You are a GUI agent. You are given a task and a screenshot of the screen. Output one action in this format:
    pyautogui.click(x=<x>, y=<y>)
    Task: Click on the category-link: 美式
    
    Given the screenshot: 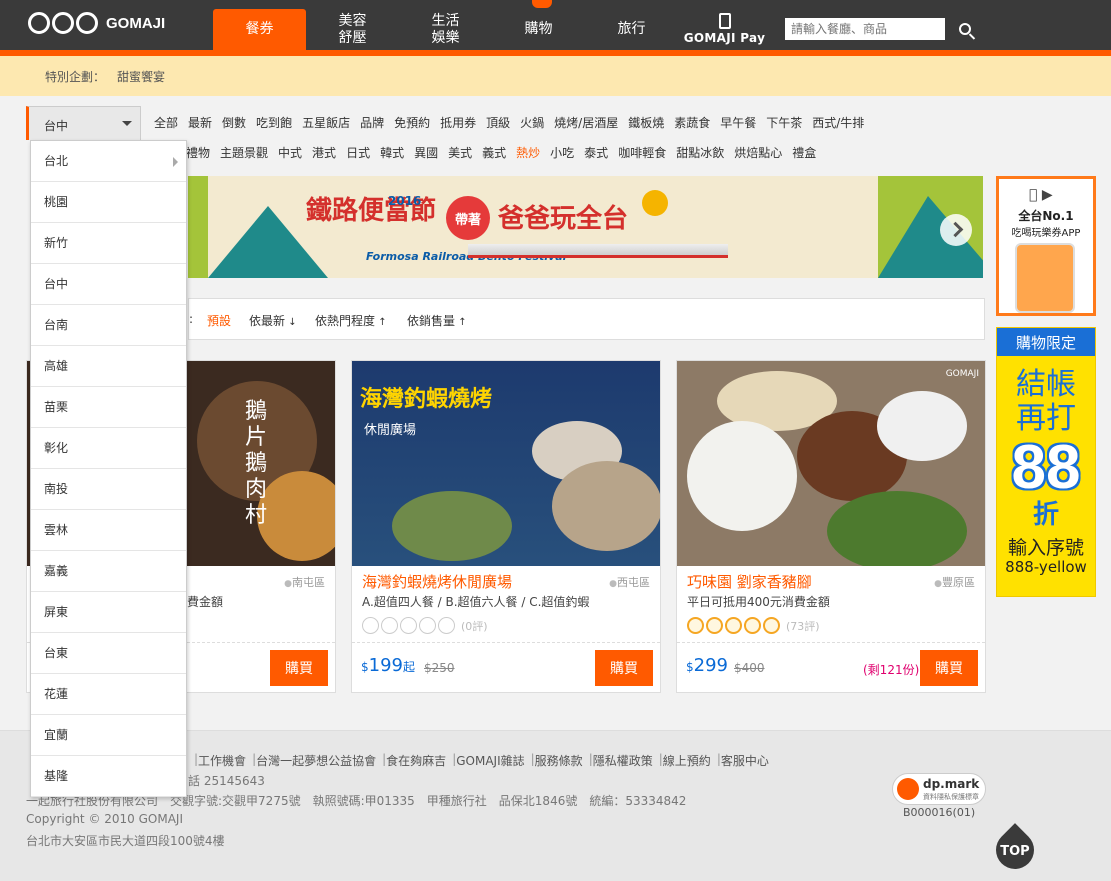 What is the action you would take?
    pyautogui.click(x=460, y=152)
    